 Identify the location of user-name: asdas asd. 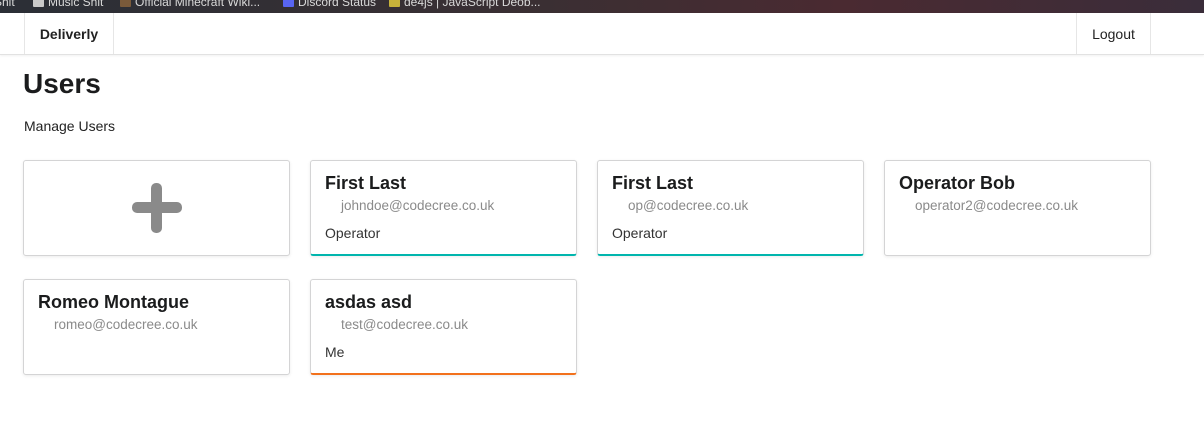
(369, 302).